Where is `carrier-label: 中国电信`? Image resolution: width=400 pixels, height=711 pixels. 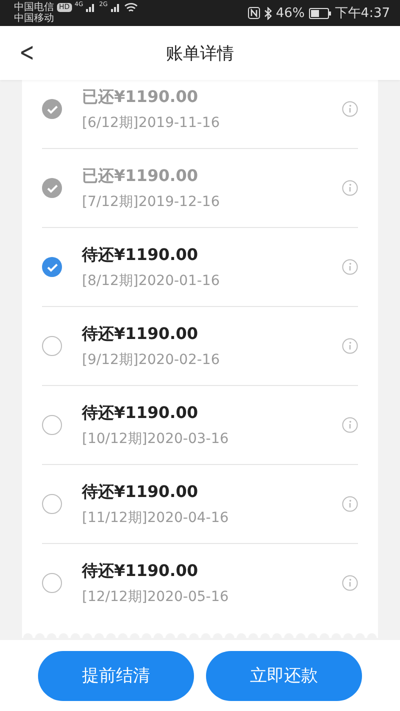
carrier-label: 中国电信 is located at coordinates (34, 7).